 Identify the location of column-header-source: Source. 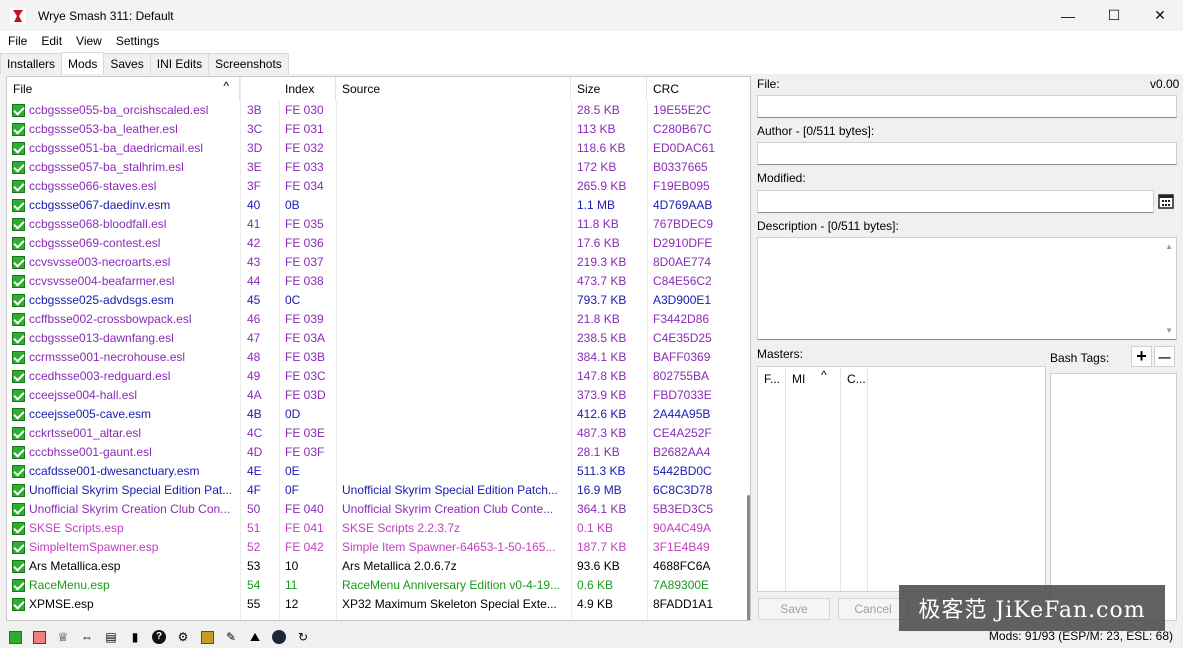
(453, 89).